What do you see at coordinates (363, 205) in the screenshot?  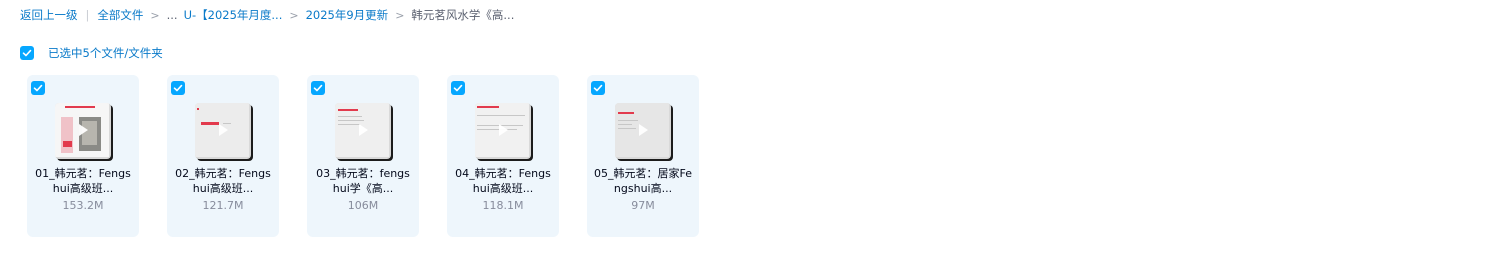 I see `file-size: 106M` at bounding box center [363, 205].